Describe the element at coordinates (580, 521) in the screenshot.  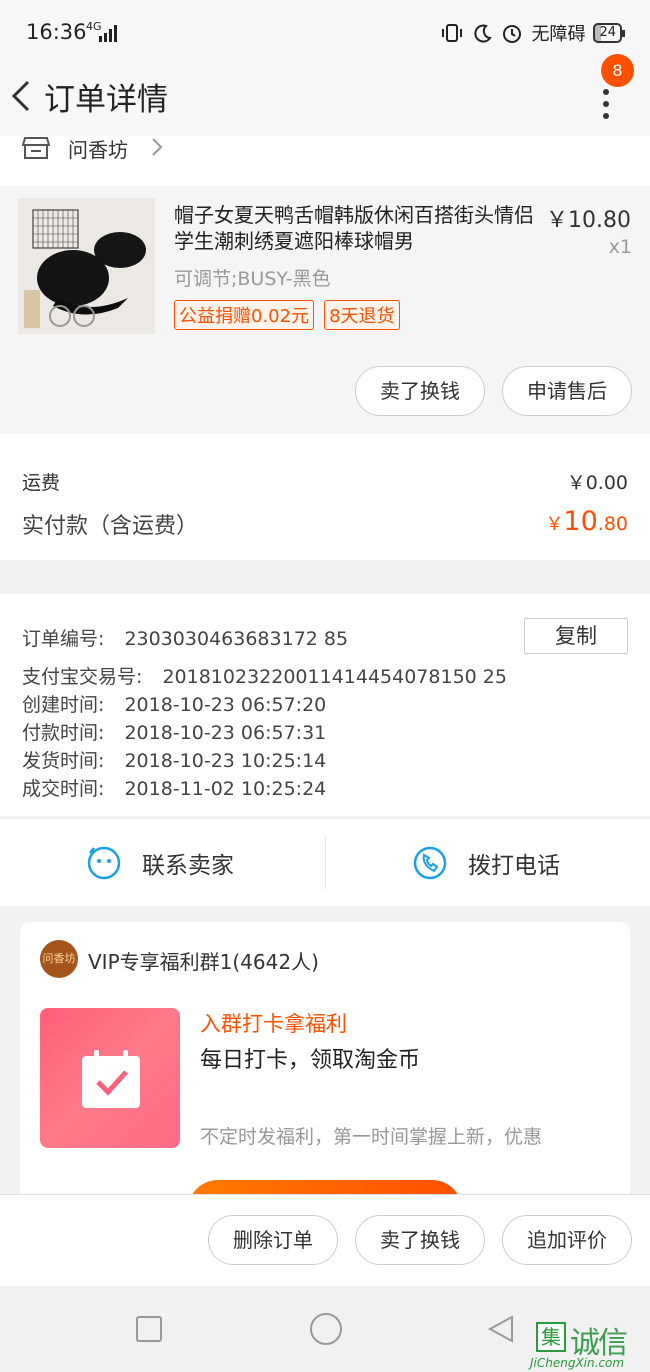
I see `paid-integer: 10` at that location.